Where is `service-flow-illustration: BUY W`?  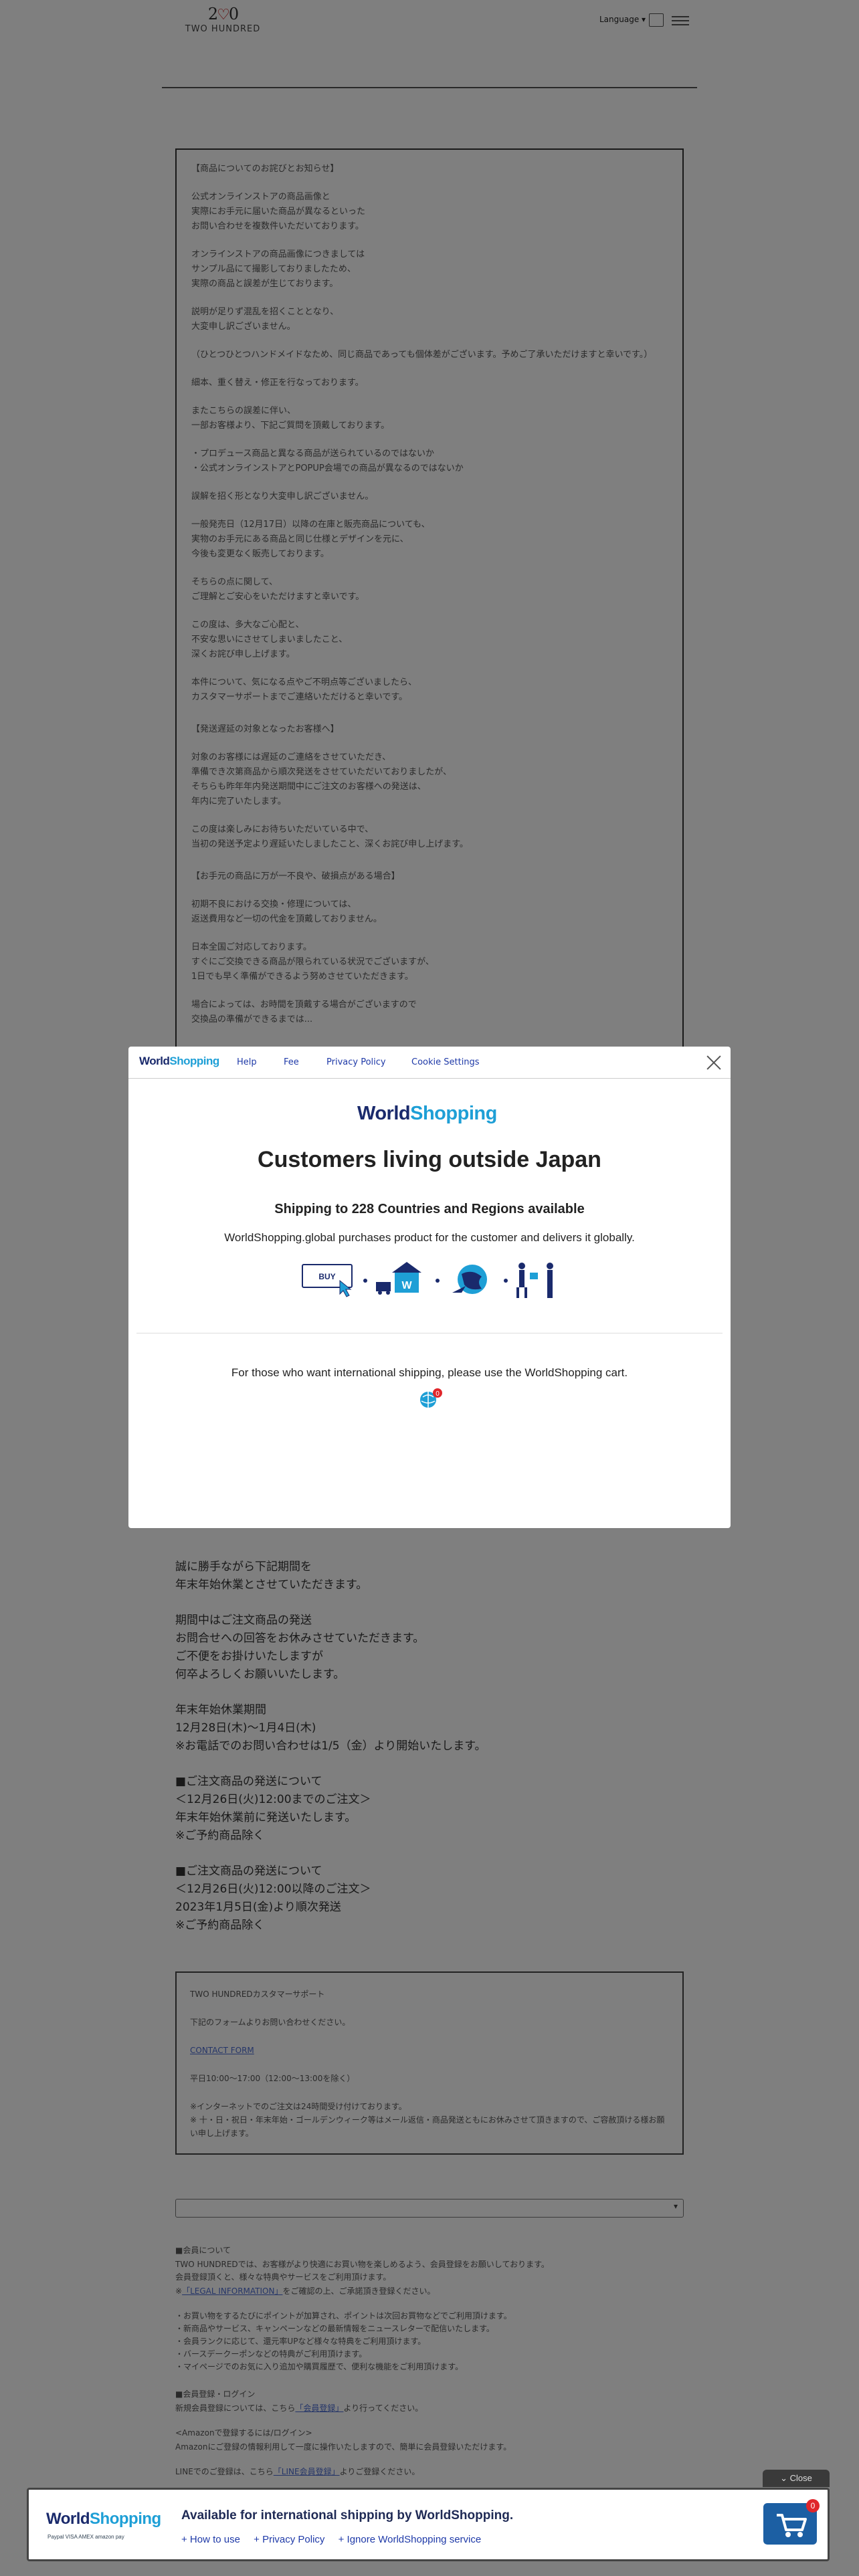
service-flow-illustration: BUY W is located at coordinates (427, 1280).